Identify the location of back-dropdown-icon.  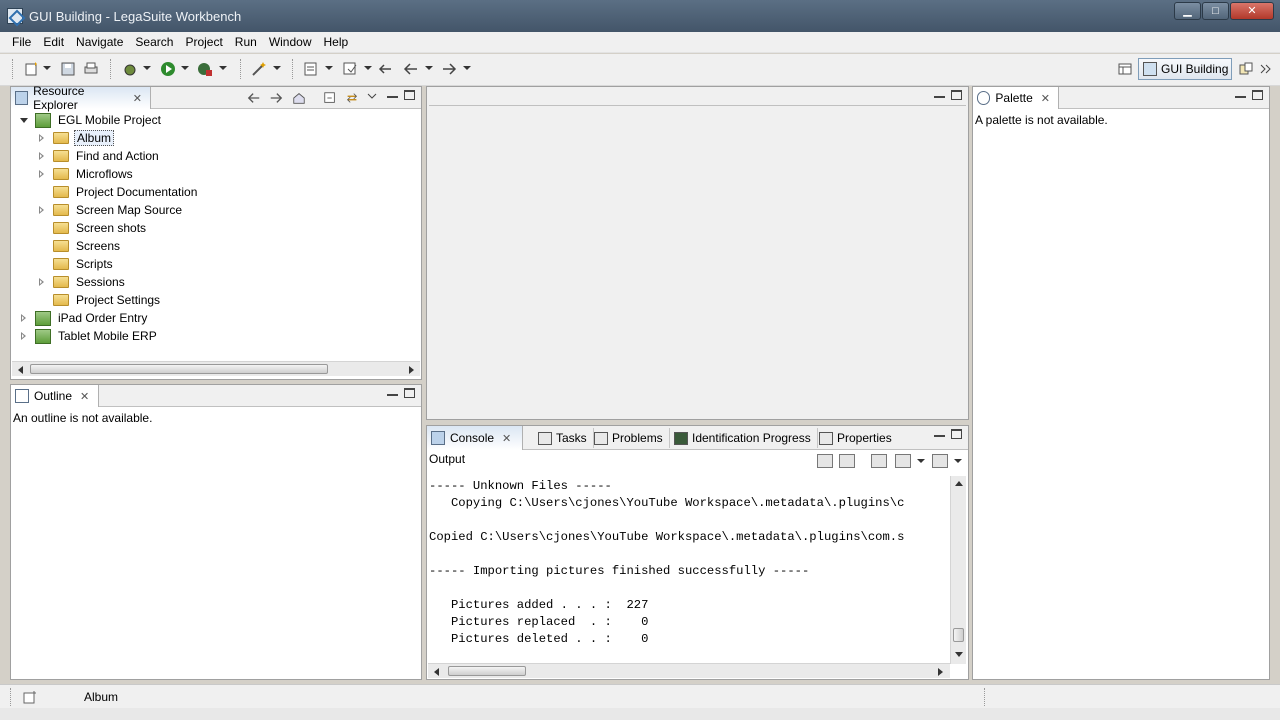
(429, 68).